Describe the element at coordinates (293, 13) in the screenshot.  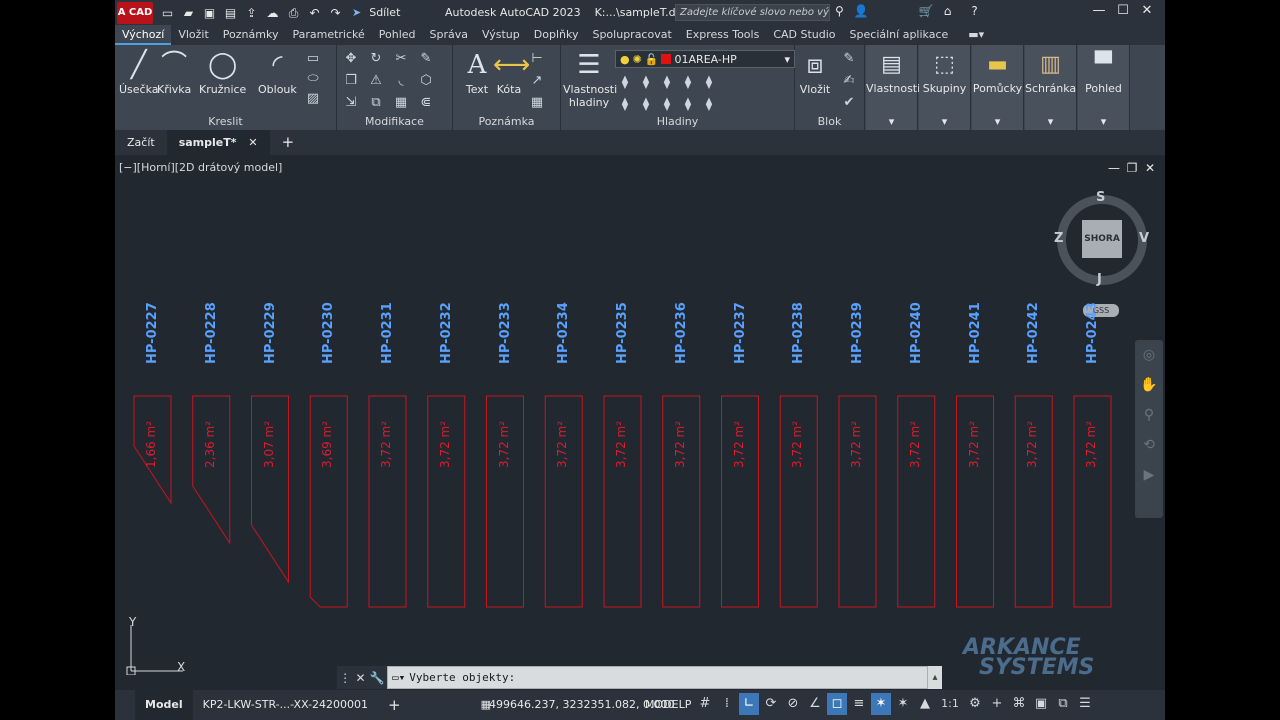
I see `print-icon: ⎙` at that location.